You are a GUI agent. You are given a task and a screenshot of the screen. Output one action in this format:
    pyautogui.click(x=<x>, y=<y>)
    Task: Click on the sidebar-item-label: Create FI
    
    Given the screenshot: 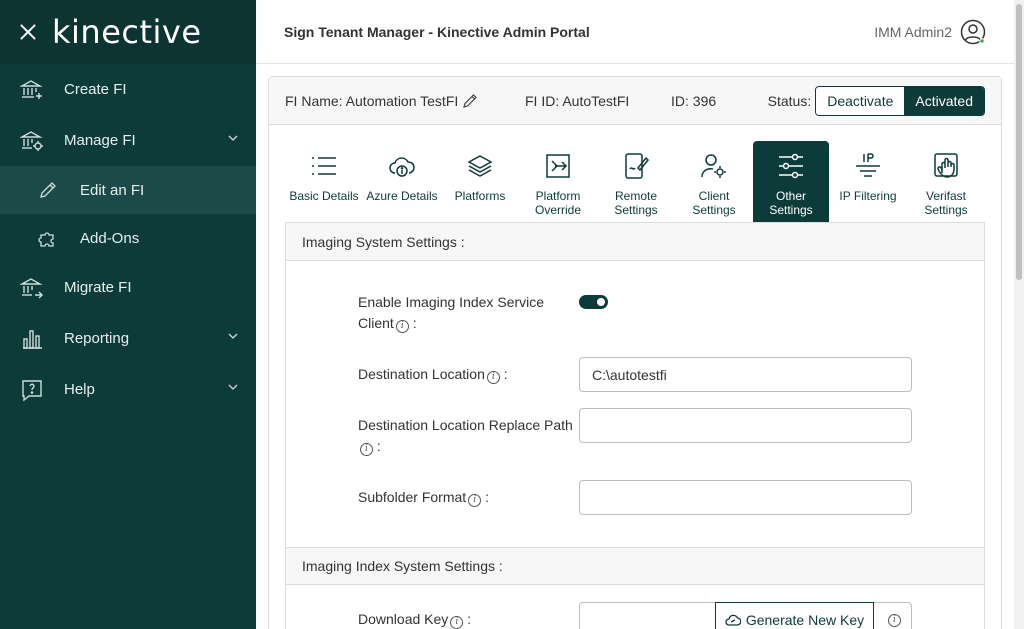 What is the action you would take?
    pyautogui.click(x=95, y=89)
    